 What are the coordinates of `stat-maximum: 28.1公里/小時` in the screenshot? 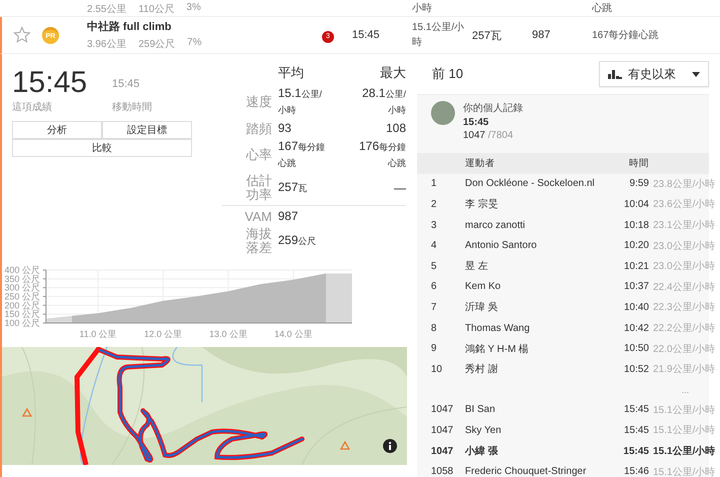 It's located at (383, 101).